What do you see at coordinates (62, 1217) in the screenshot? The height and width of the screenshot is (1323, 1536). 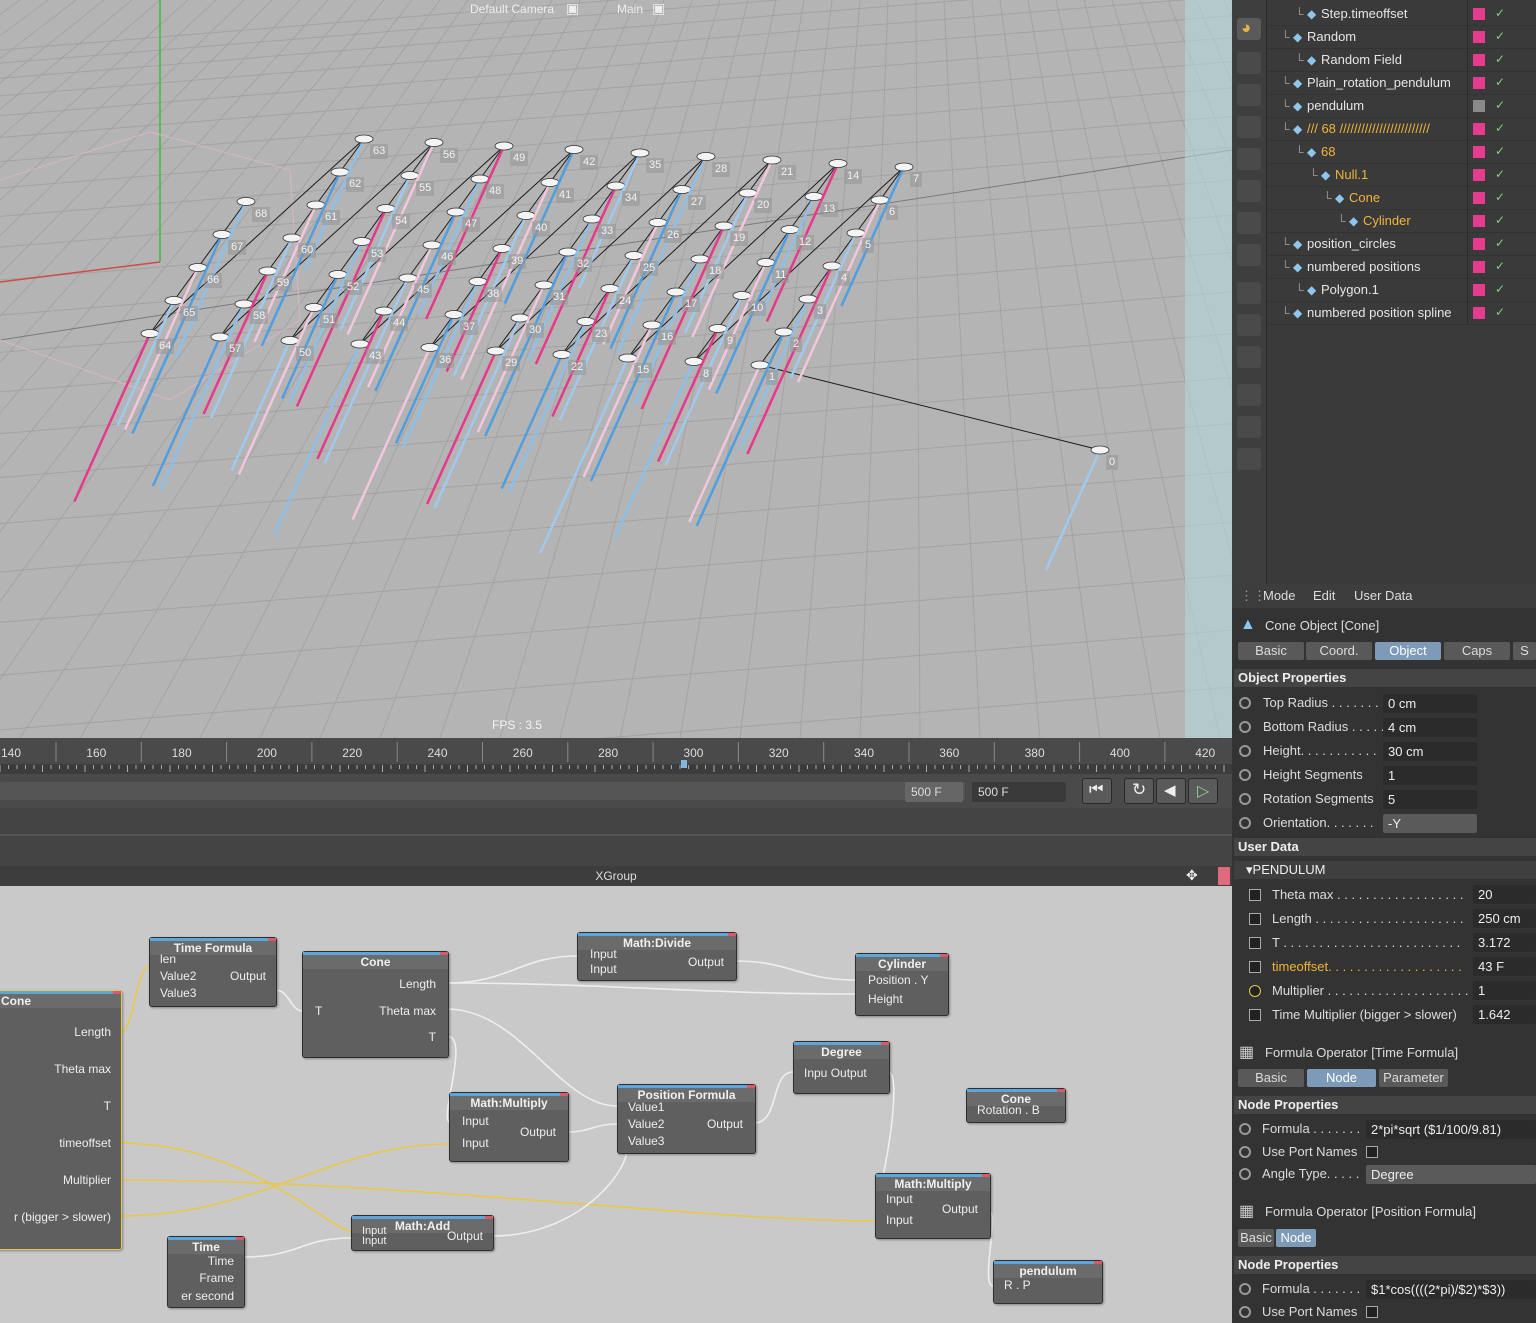 I see `port-time-multiplier: r (bigger > slower)` at bounding box center [62, 1217].